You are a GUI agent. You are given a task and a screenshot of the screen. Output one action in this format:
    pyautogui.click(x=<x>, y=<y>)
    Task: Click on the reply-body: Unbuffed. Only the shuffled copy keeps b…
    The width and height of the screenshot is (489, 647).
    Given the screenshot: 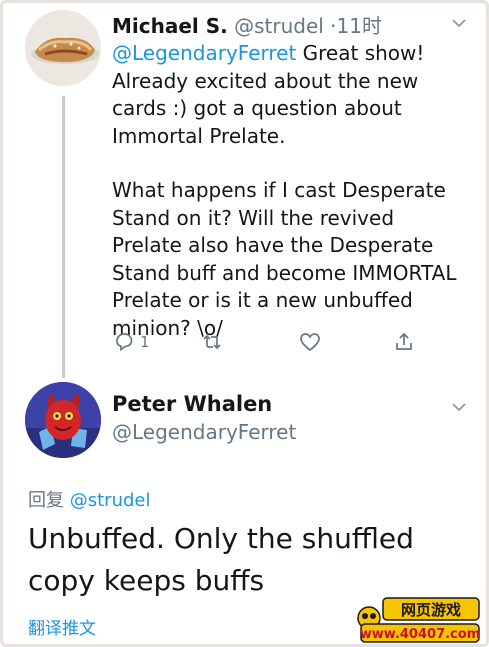 What is the action you would take?
    pyautogui.click(x=221, y=559)
    